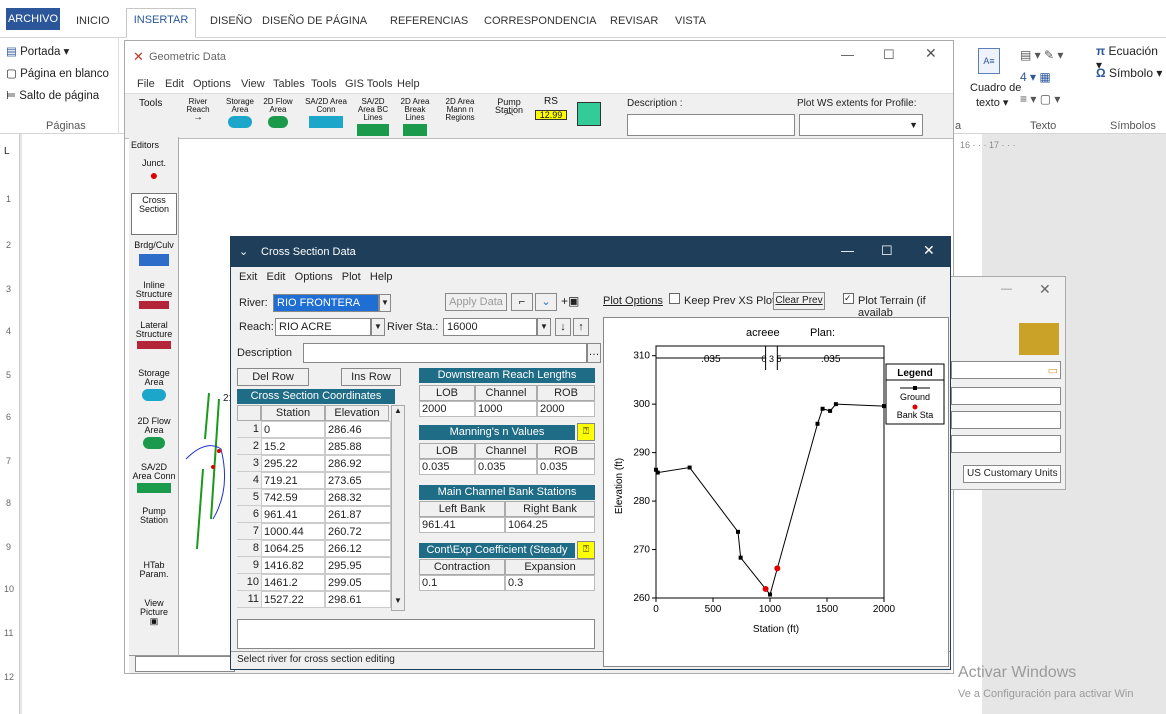  What do you see at coordinates (326, 303) in the screenshot?
I see `river-select: RIO FRONTERA` at bounding box center [326, 303].